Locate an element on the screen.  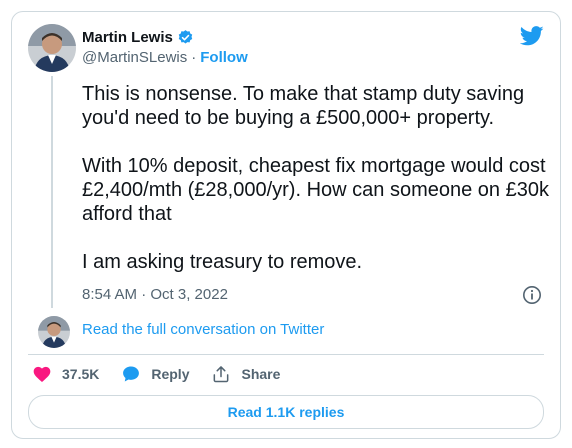
conversation-avatar is located at coordinates (54, 332).